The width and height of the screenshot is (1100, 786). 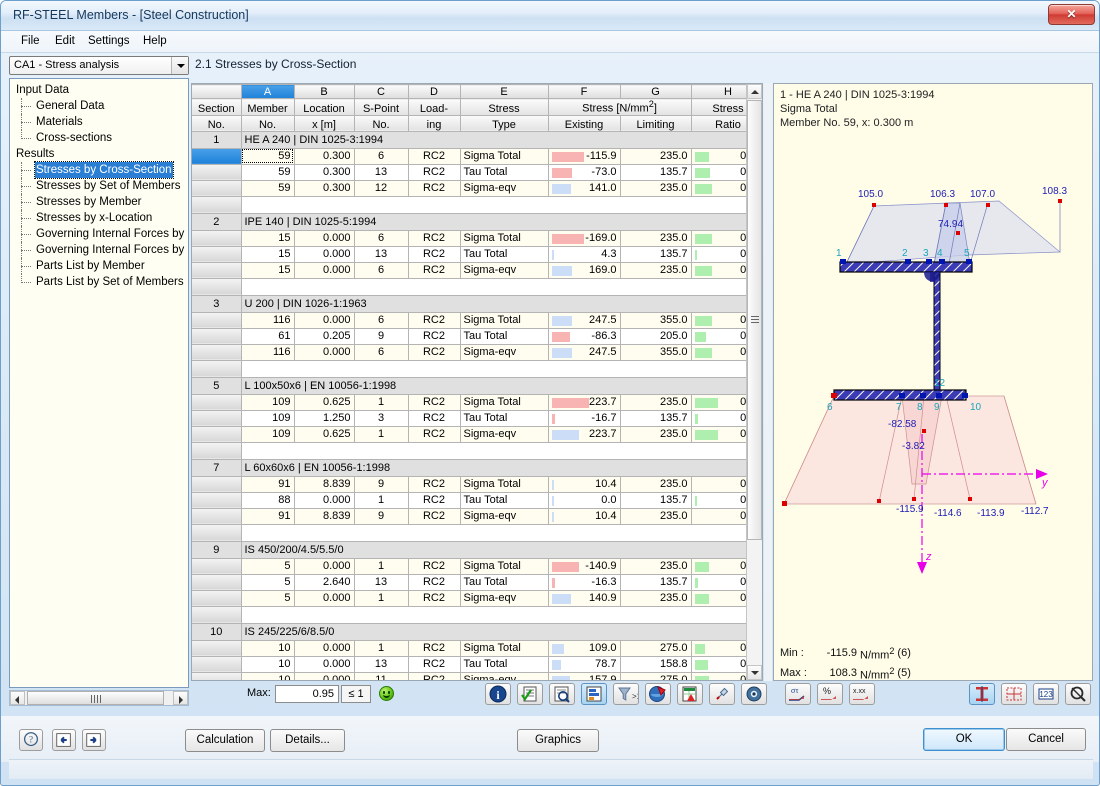 I want to click on section-name: IS 450/200/4.5/5.5/0, so click(x=501, y=550).